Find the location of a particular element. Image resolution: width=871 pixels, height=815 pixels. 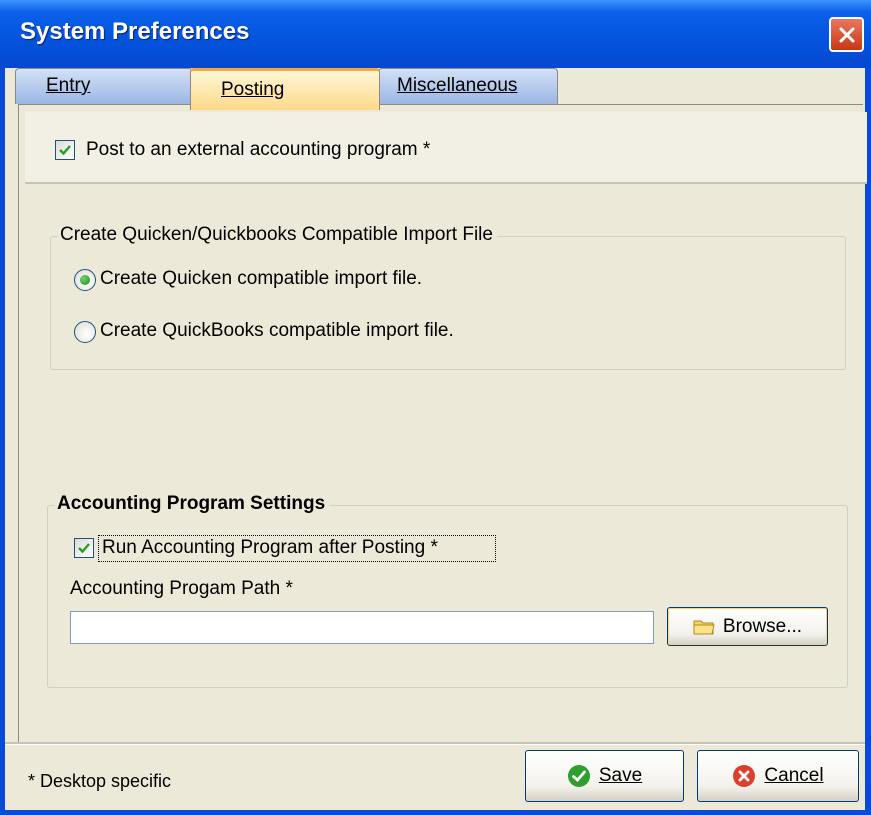

cancel-button: Cancel is located at coordinates (778, 776).